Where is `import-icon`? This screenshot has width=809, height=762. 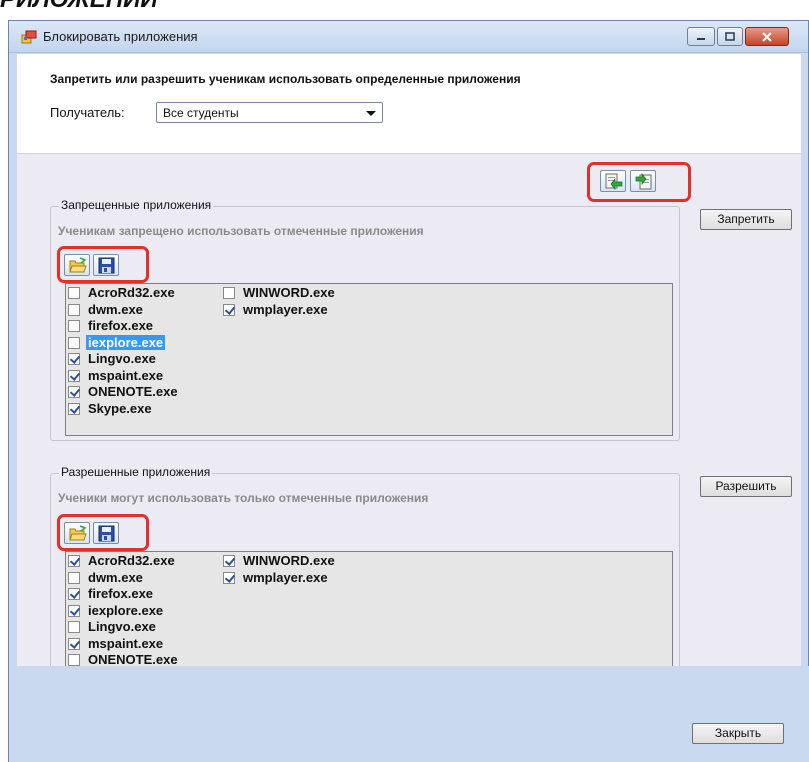 import-icon is located at coordinates (614, 181).